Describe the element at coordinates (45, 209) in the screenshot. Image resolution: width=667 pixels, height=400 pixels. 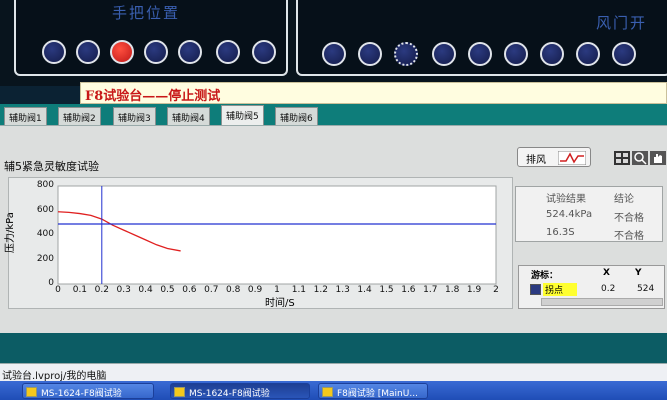
I see `y-tick-label: 600` at that location.